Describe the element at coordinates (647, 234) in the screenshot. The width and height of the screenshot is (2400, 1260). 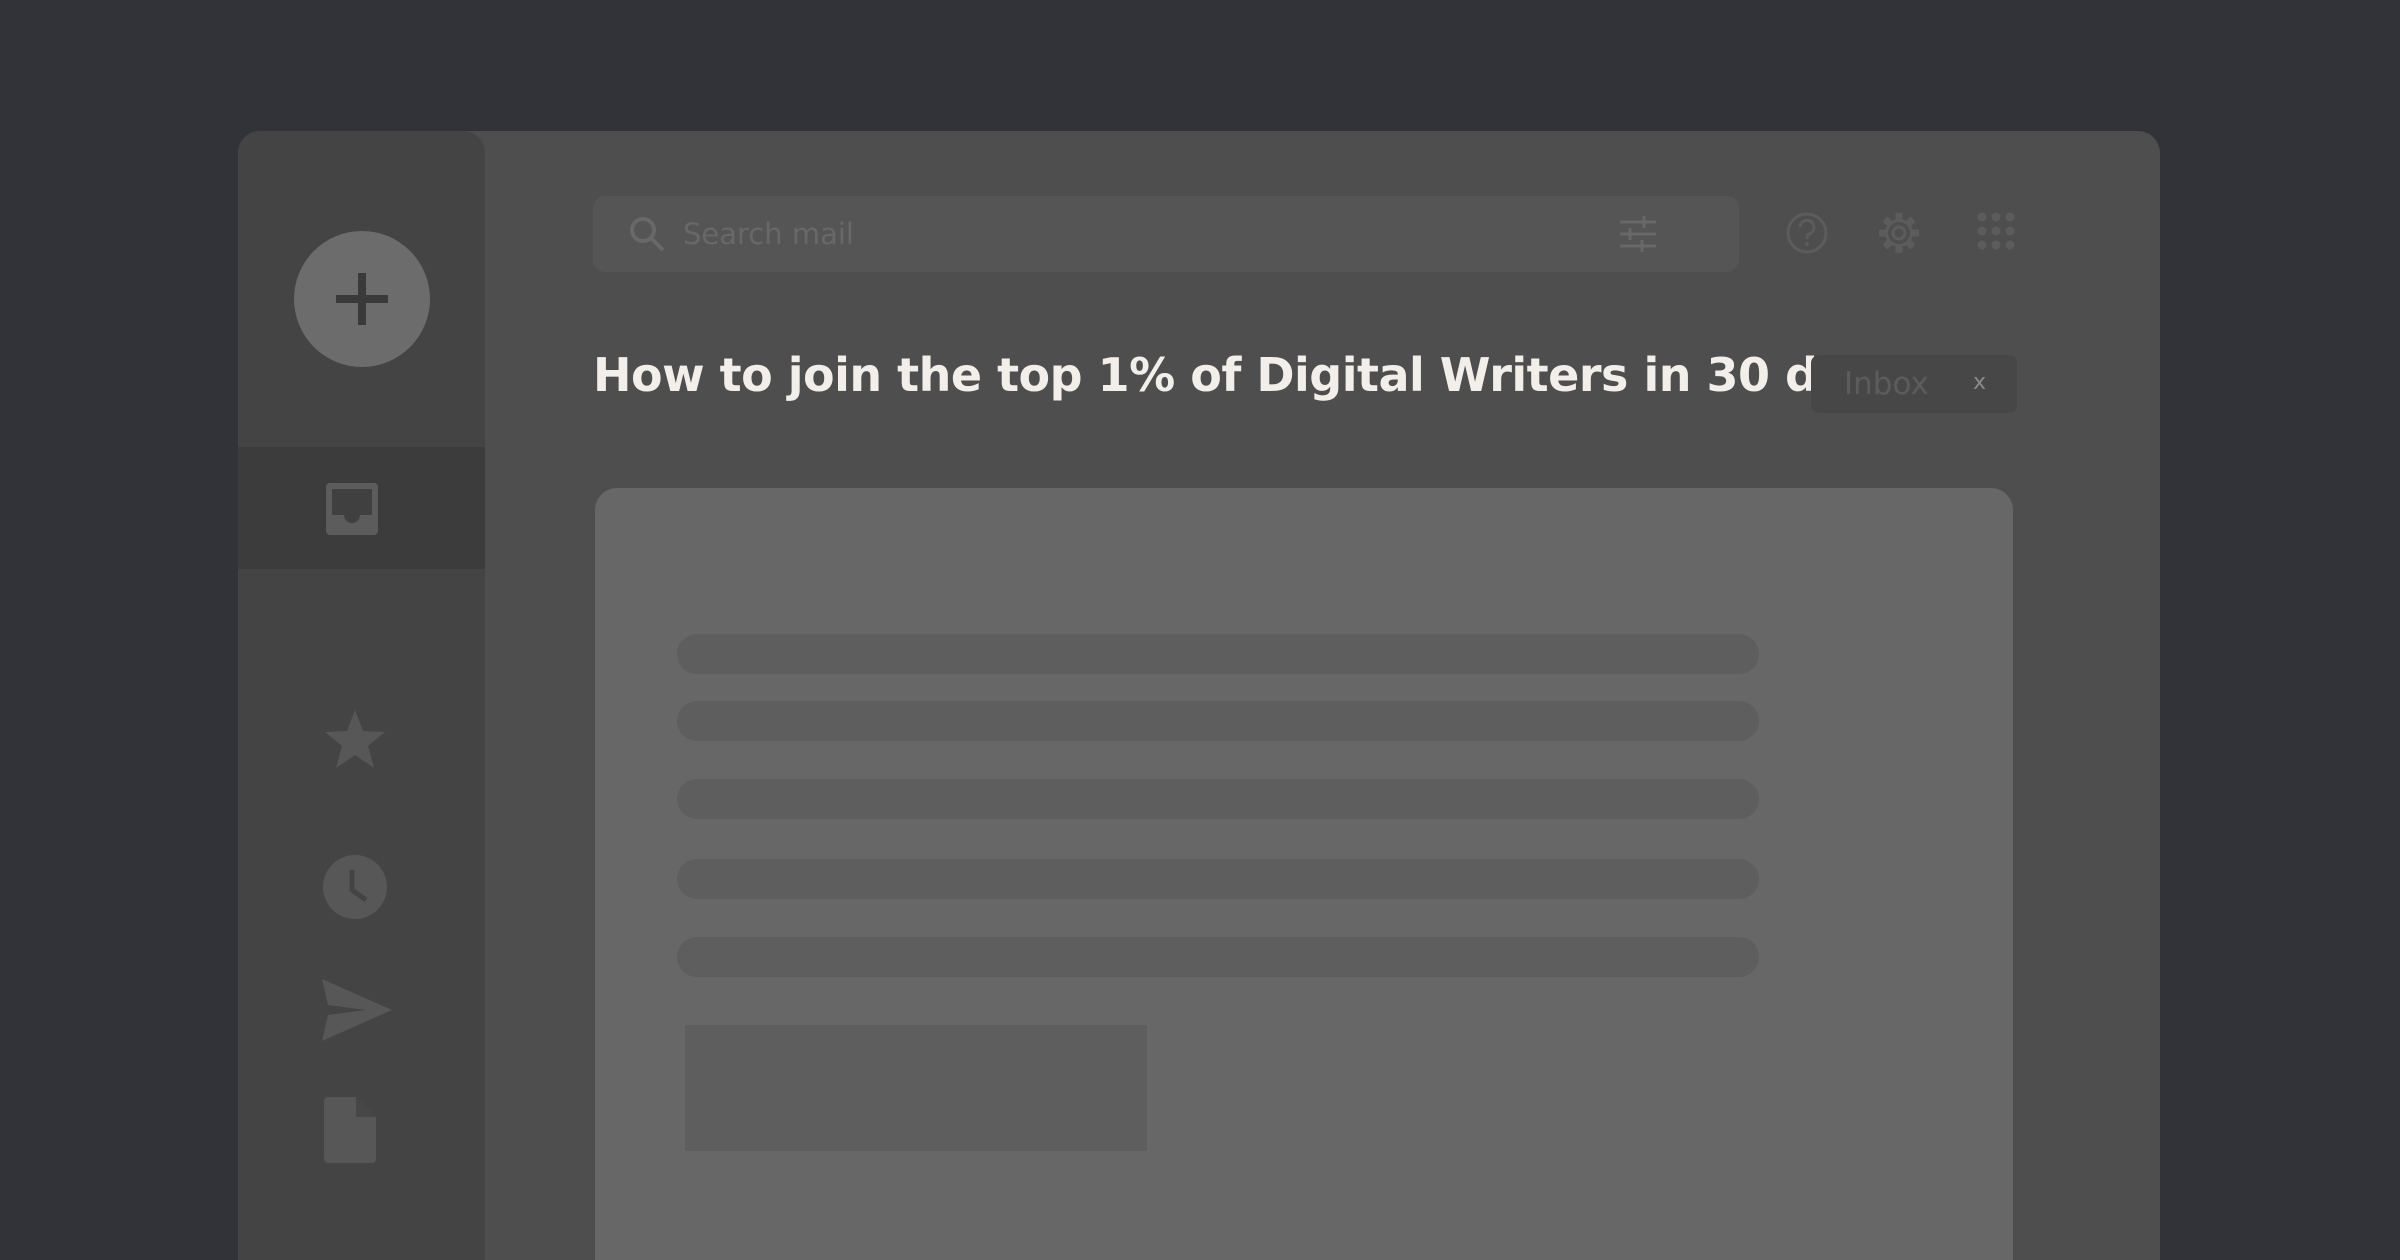
I see `search-icon` at that location.